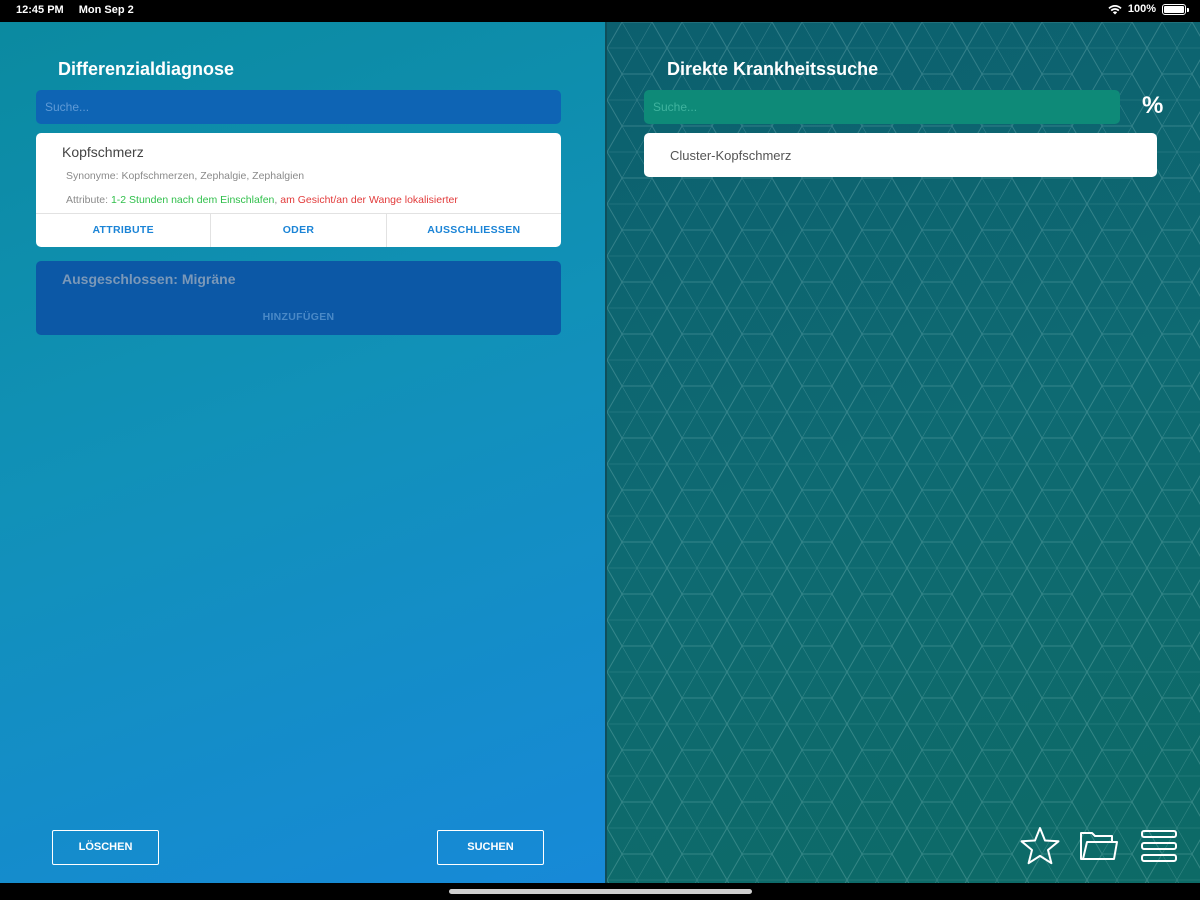 Image resolution: width=1200 pixels, height=900 pixels. What do you see at coordinates (298, 298) in the screenshot?
I see `excluded-card: Ausgeschlossen: Migräne HINZUFÜGEN` at bounding box center [298, 298].